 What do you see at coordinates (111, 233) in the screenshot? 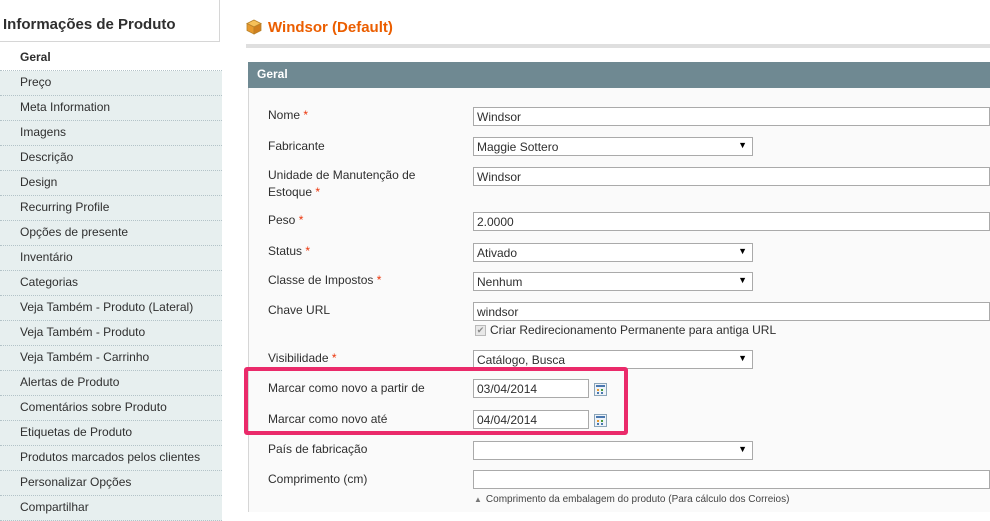
I see `sidebar-item-opcoes-presente: Opções de presente` at bounding box center [111, 233].